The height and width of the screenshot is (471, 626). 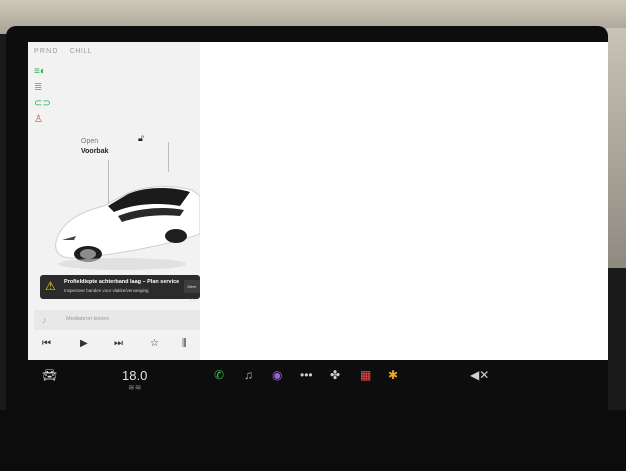 What do you see at coordinates (335, 375) in the screenshot?
I see `fan-icon: ✤` at bounding box center [335, 375].